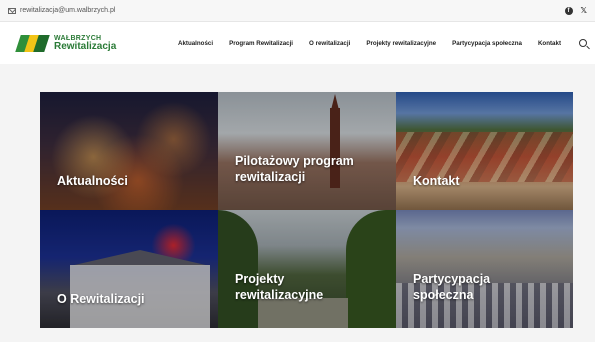 Image resolution: width=595 pixels, height=342 pixels. I want to click on site-logo: WAŁBRZYCH Rewitalizacja, so click(66, 43).